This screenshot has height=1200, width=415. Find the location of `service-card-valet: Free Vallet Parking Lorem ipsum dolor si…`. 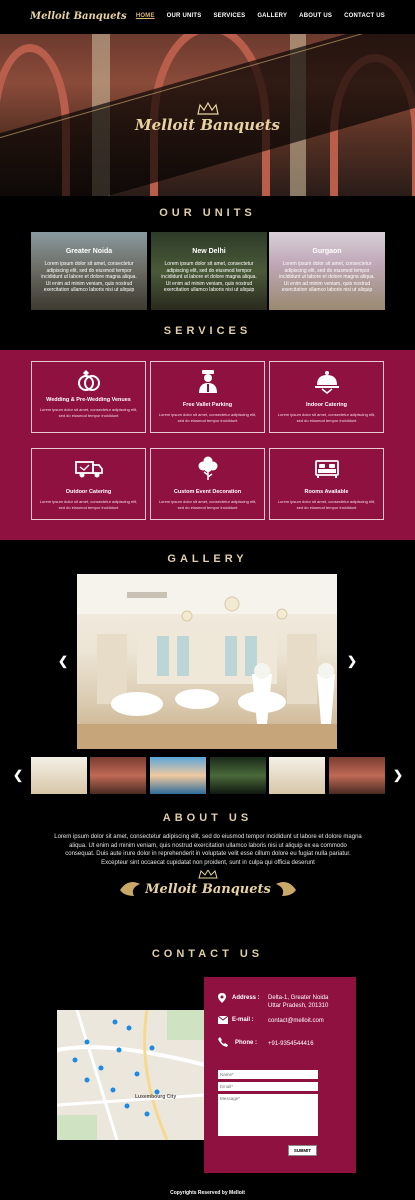

service-card-valet: Free Vallet Parking Lorem ipsum dolor si… is located at coordinates (207, 397).